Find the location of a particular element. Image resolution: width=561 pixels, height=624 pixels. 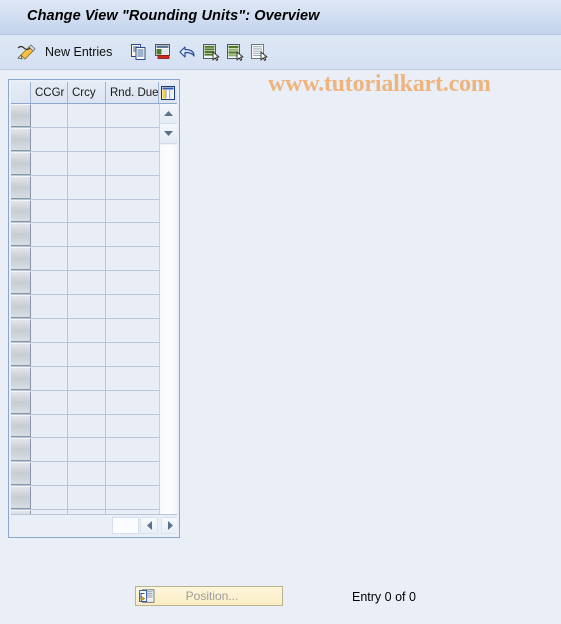

copy-as-icon is located at coordinates (139, 52).